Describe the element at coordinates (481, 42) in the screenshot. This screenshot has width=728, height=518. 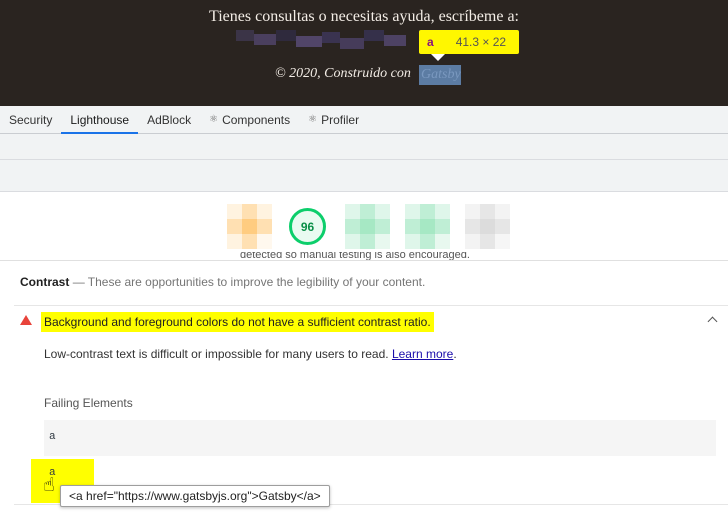
I see `inspect-dimensions: 41.3 × 22` at that location.